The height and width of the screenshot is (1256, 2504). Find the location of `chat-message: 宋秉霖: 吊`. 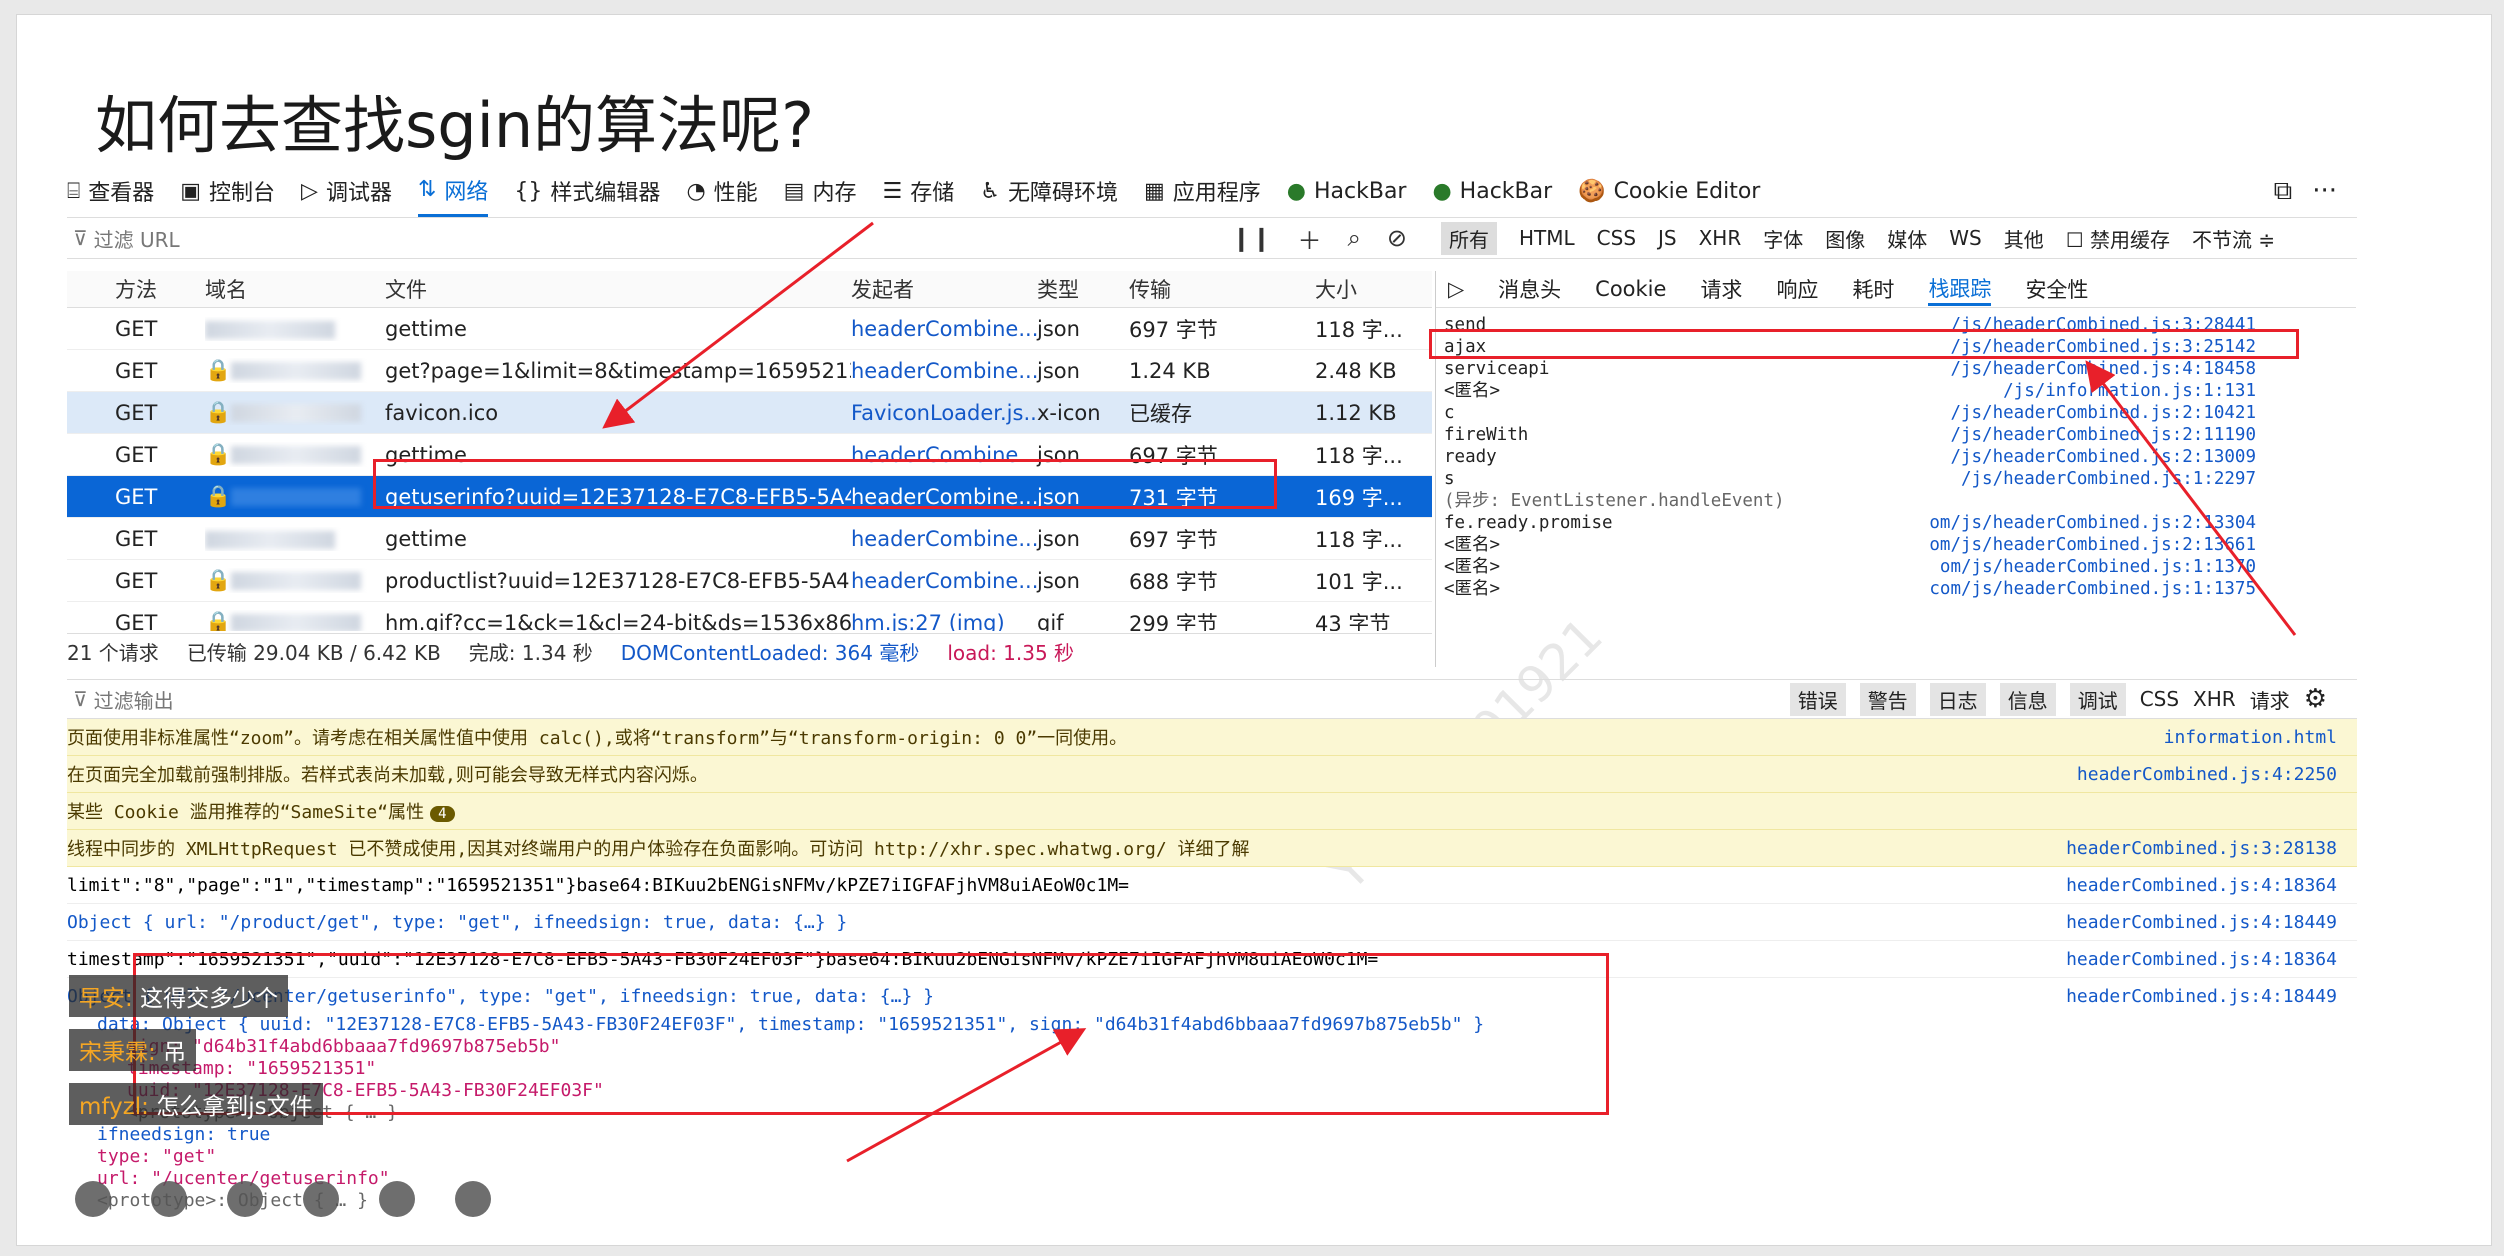

chat-message: 宋秉霖: 吊 is located at coordinates (133, 1050).